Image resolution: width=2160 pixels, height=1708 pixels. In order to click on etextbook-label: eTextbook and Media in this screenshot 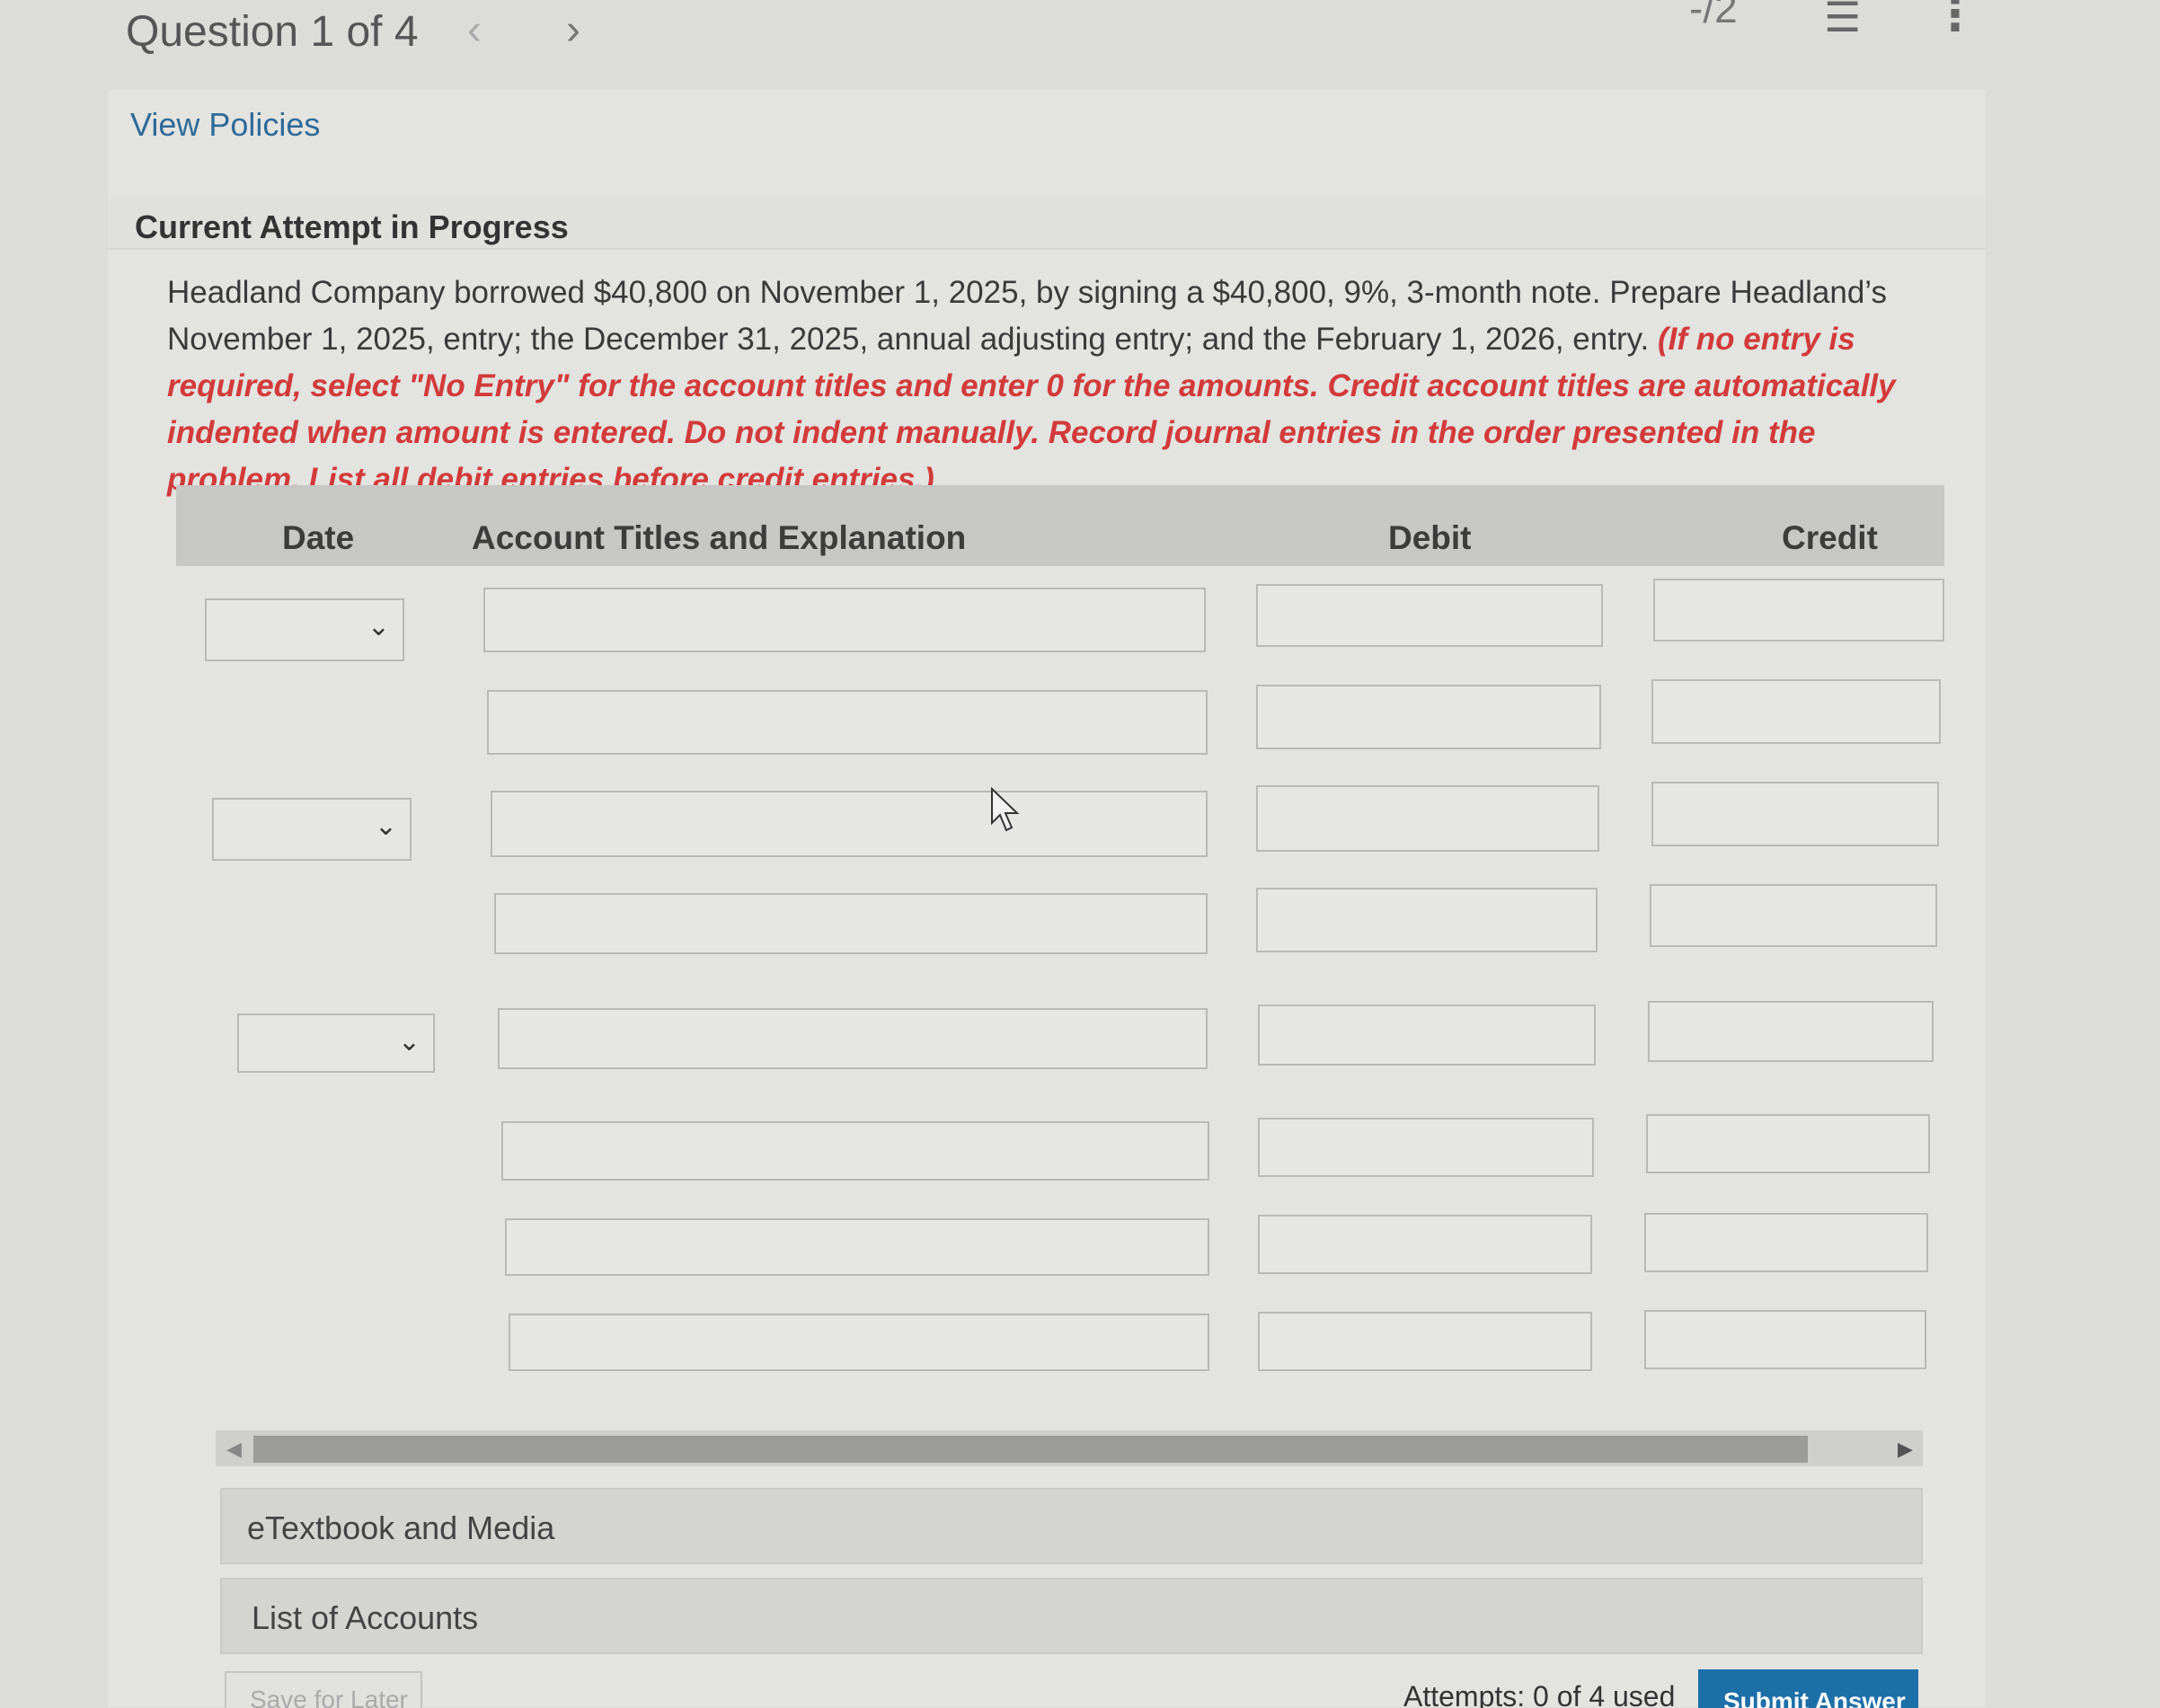, I will do `click(401, 1527)`.